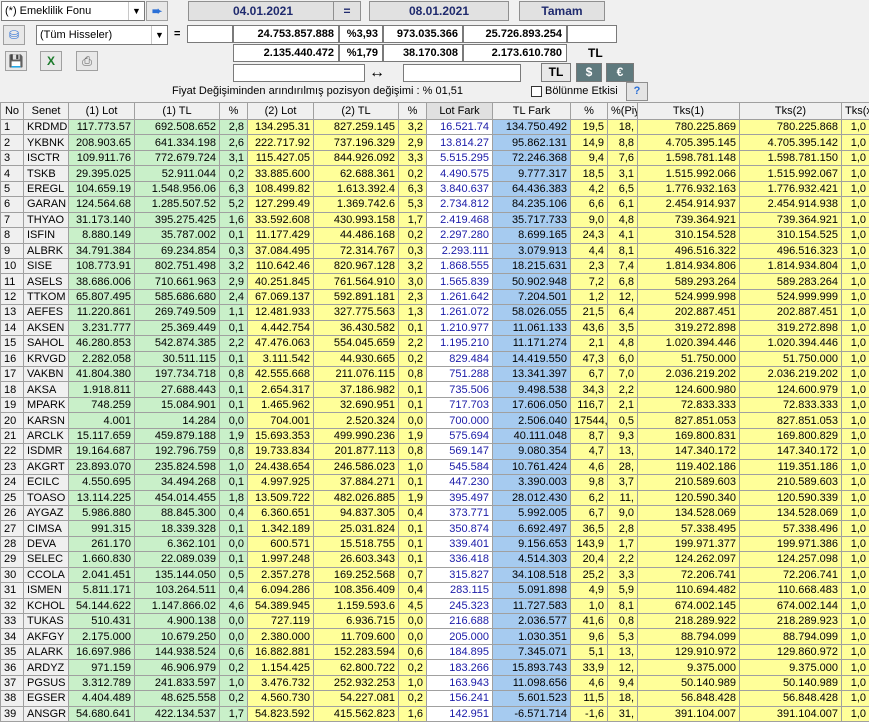 The image size is (869, 722). Describe the element at coordinates (589, 72) in the screenshot. I see `currency-usd-button: $` at that location.